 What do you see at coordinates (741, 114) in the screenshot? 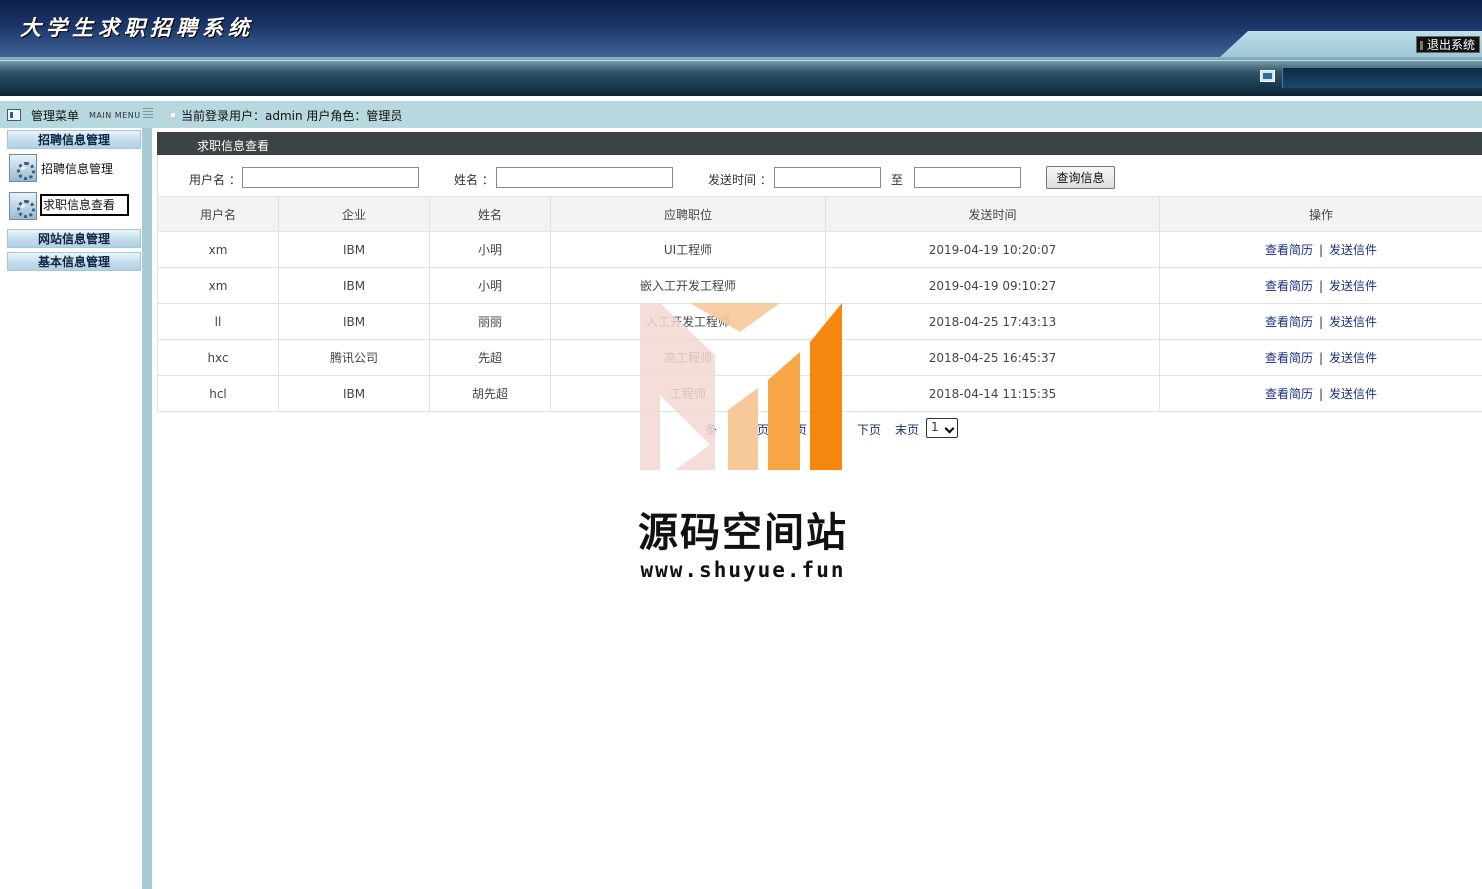
I see `info-bar: 管理菜单 MAIN MENU 当前登录用户：admin 用户角色：管理员` at bounding box center [741, 114].